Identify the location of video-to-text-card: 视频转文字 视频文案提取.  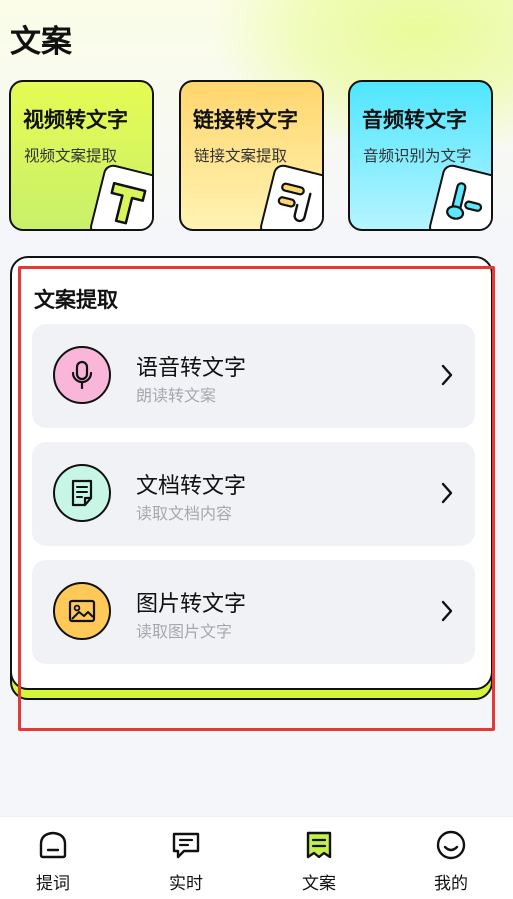
(81, 155).